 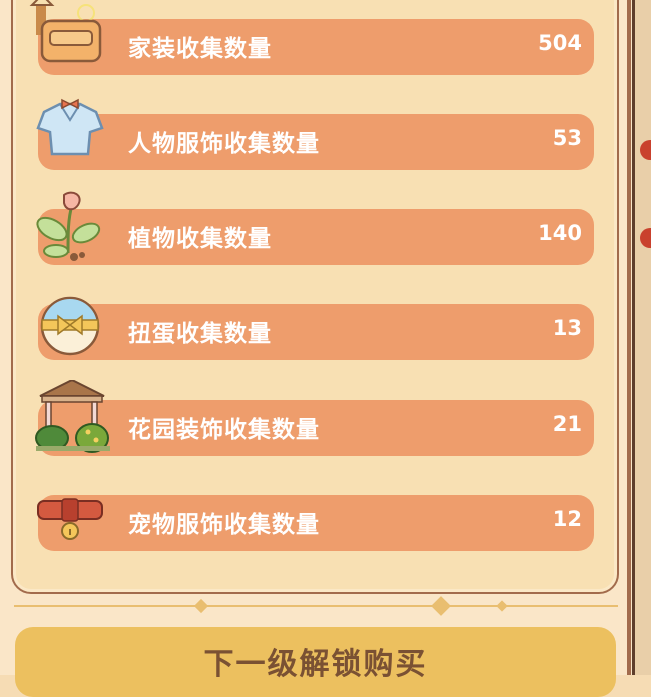 What do you see at coordinates (567, 138) in the screenshot?
I see `row-count: 53` at bounding box center [567, 138].